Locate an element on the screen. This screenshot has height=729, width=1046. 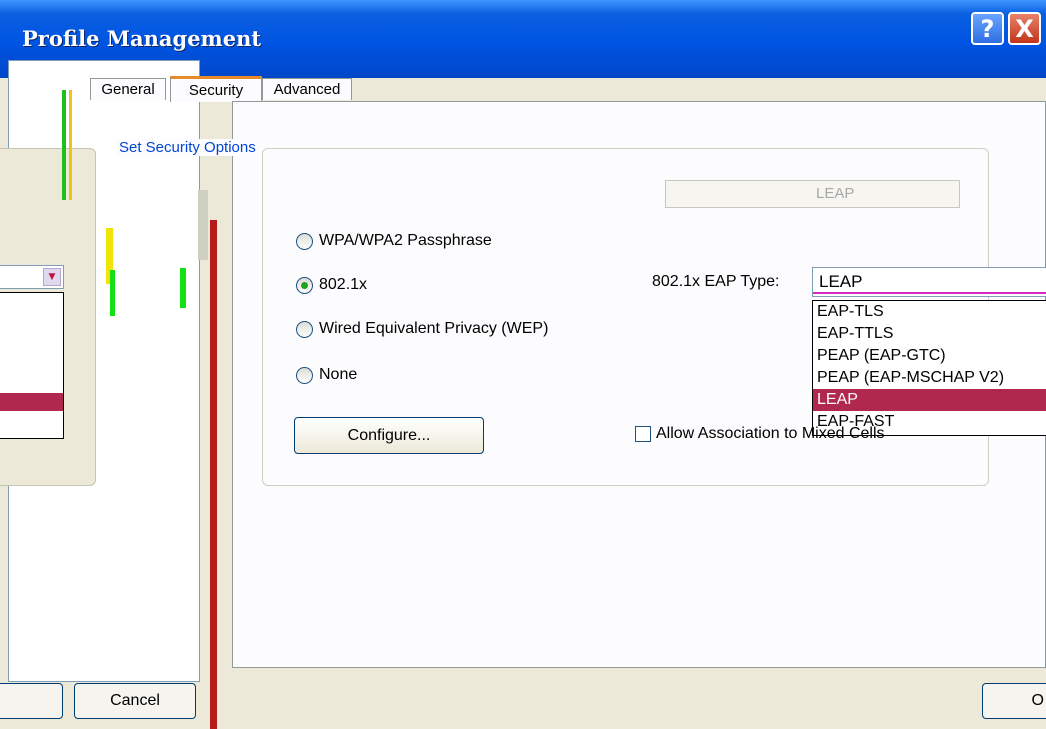
radio-wep: Wired Equivalent Privacy (WEP) is located at coordinates (422, 329).